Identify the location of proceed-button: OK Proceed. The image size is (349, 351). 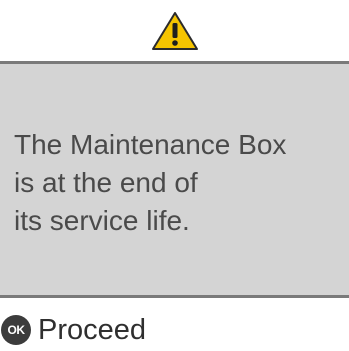
(73, 330).